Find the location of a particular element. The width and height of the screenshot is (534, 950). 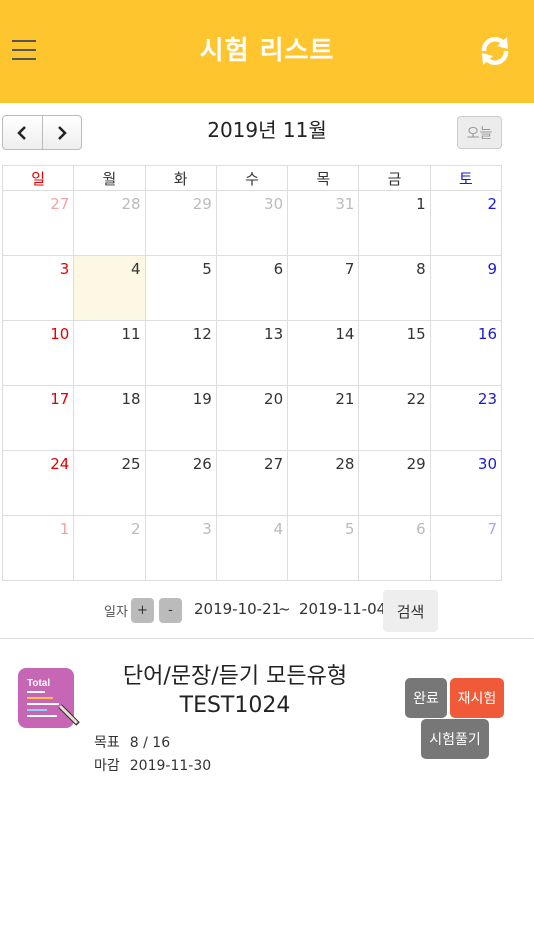

date-plus-button: + is located at coordinates (142, 610).